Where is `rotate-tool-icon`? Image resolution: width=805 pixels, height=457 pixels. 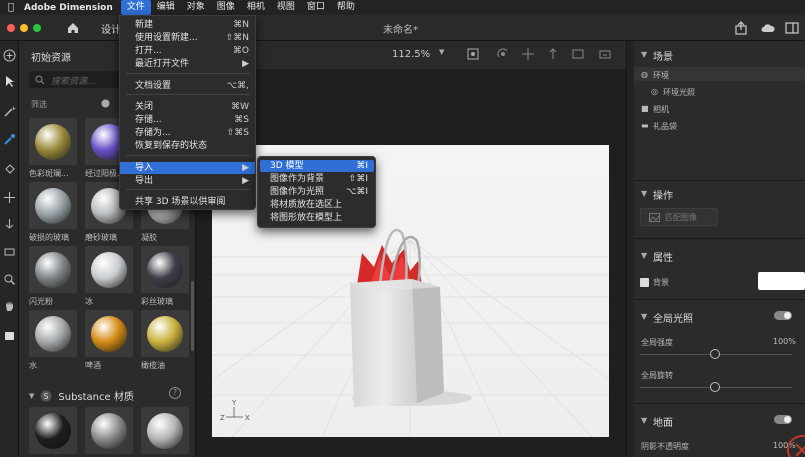 rotate-tool-icon is located at coordinates (9, 223).